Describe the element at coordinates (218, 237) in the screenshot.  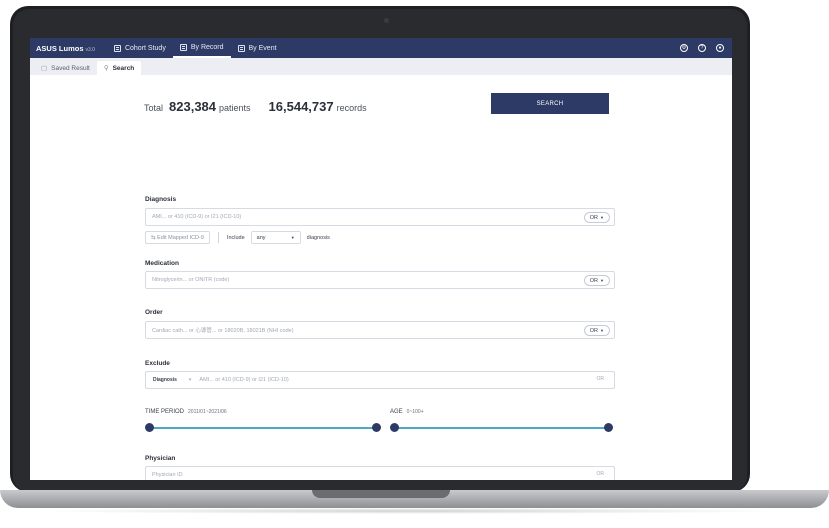
I see `divider` at that location.